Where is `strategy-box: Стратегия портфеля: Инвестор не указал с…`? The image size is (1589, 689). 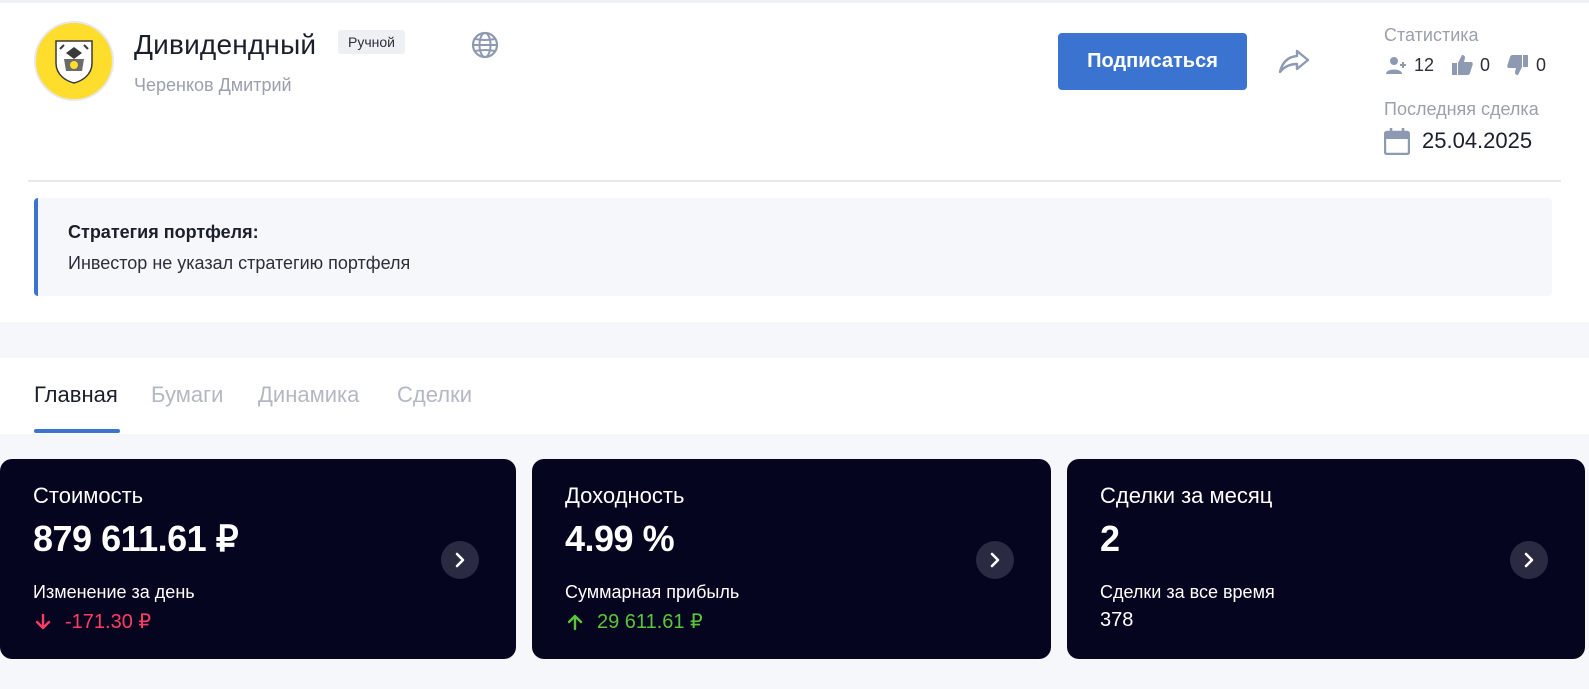 strategy-box: Стратегия портфеля: Инвестор не указал с… is located at coordinates (793, 247).